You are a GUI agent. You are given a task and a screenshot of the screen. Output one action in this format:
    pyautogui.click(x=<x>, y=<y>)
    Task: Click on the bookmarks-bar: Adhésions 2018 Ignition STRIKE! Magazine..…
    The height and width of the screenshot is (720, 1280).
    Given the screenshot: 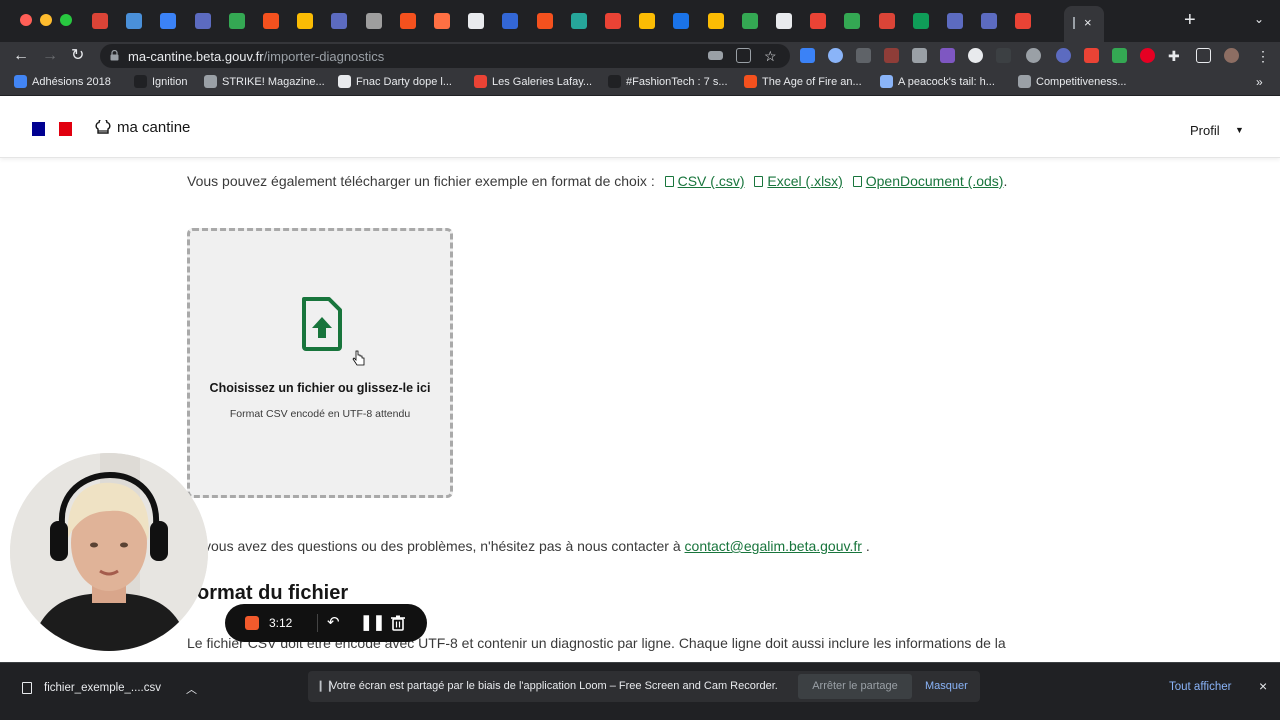 What is the action you would take?
    pyautogui.click(x=640, y=83)
    